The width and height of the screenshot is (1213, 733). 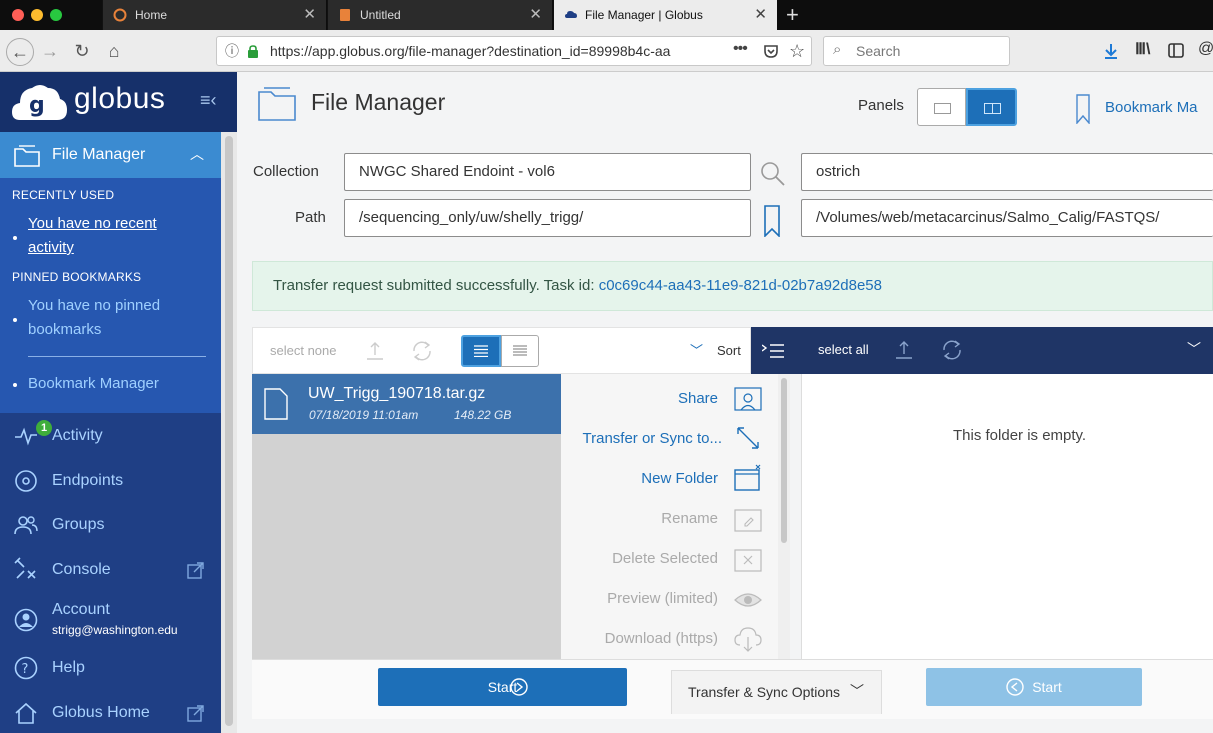 I want to click on back-icon: ←, so click(x=20, y=52).